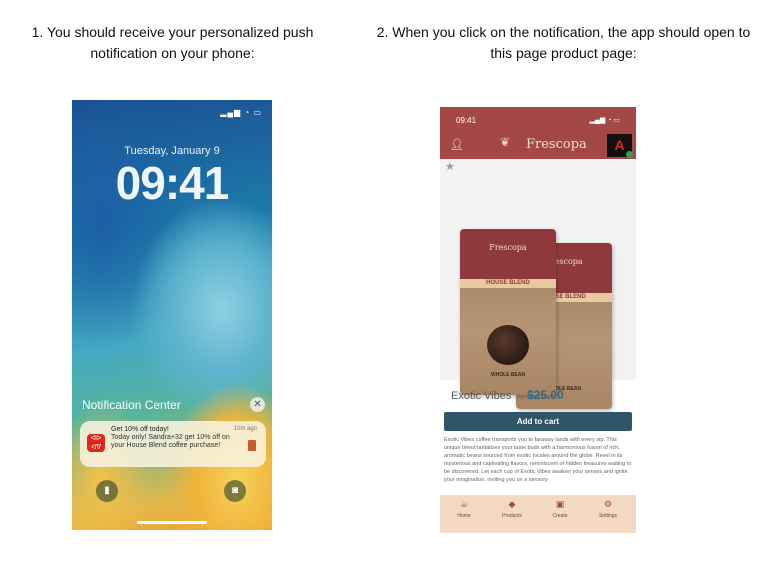  I want to click on app-icon: ᐊᐅ ᐊᐁ, so click(96, 443).